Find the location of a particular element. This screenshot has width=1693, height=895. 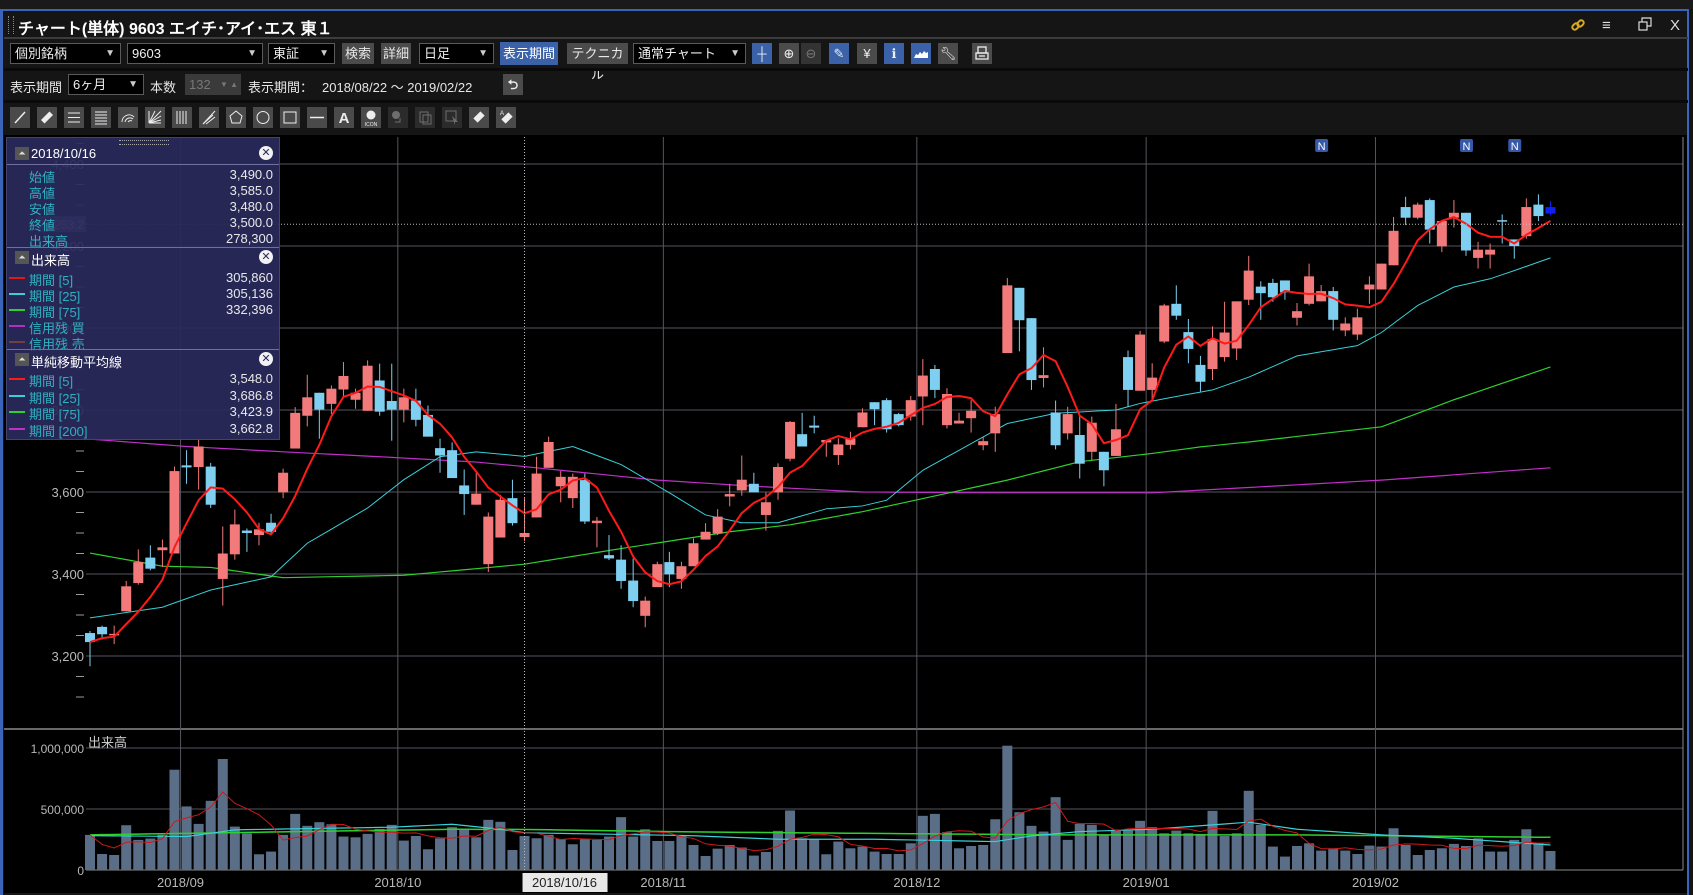

stepper-arrows-icon: ▼ ▲ is located at coordinates (229, 84).